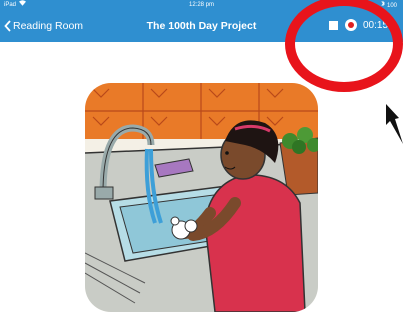  I want to click on nav-bar: Reading Room The 100th Day Project 00:15, so click(201, 26).